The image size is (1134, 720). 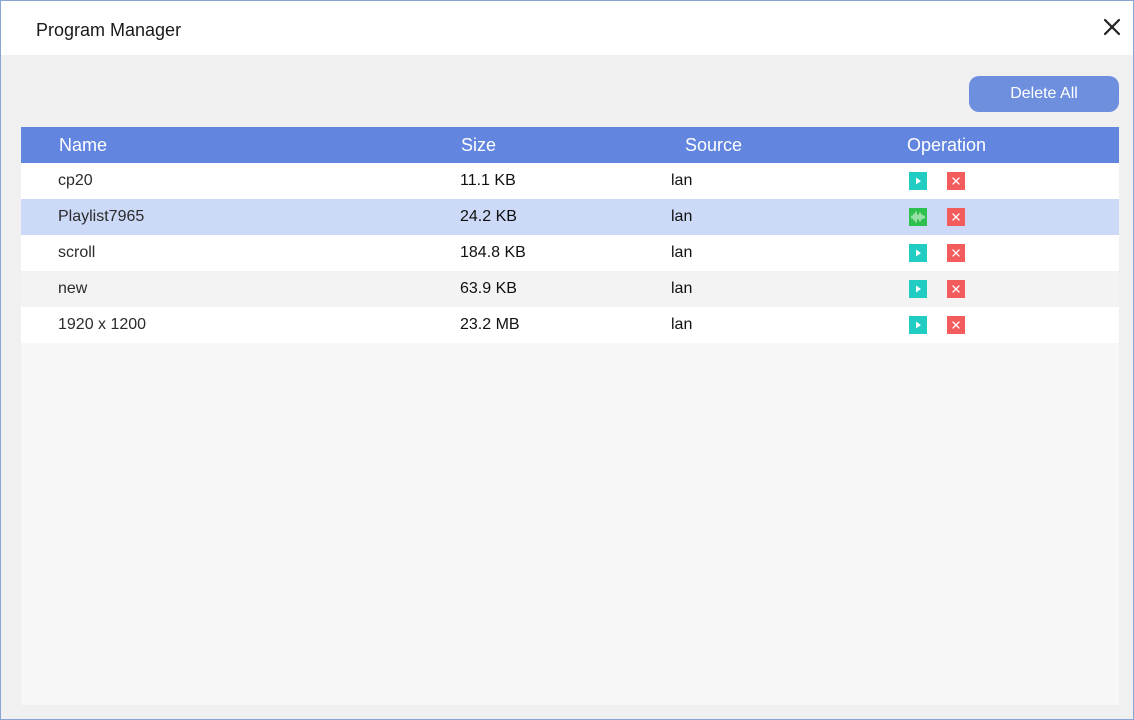 What do you see at coordinates (570, 145) in the screenshot?
I see `table-header: Name Size Source Operation` at bounding box center [570, 145].